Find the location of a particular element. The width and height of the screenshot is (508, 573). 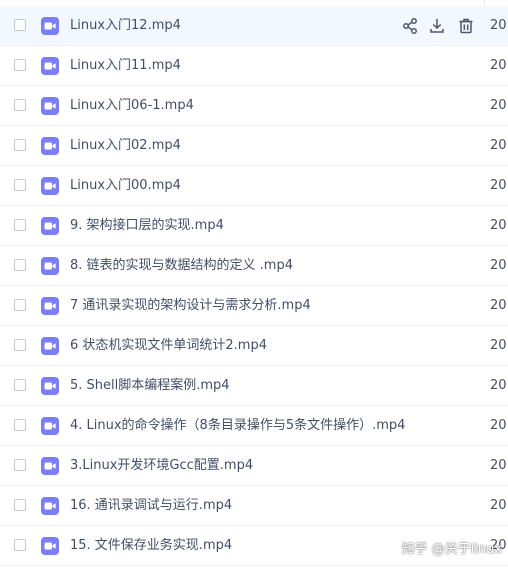

file-name: Linux入门00.mp4 is located at coordinates (125, 186).